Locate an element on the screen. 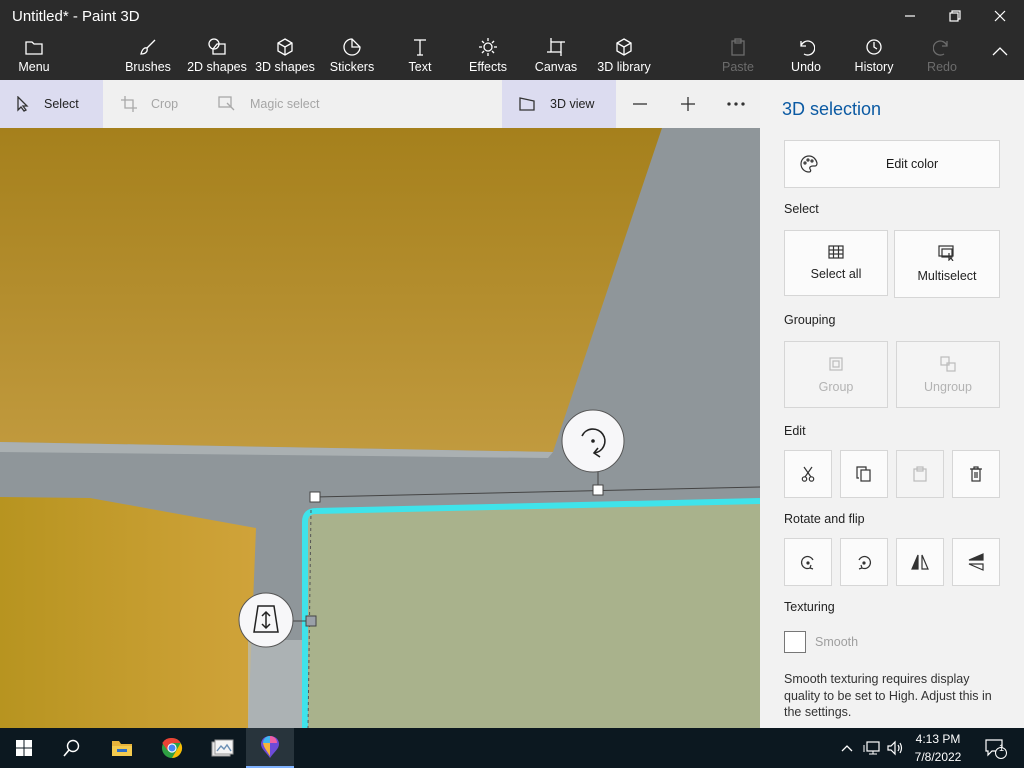 This screenshot has width=1024, height=768. select-tool: Select is located at coordinates (51, 104).